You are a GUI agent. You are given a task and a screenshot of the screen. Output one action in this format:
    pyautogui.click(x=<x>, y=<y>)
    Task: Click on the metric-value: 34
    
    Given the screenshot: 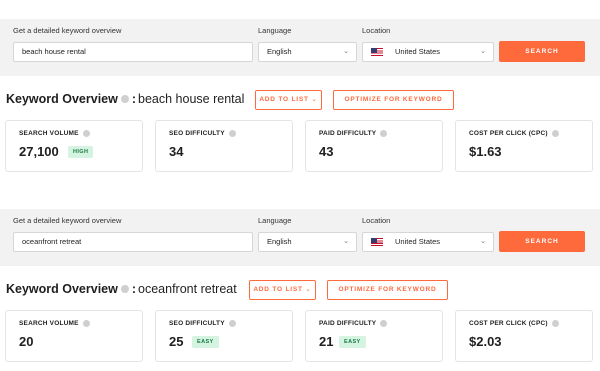 What is the action you would take?
    pyautogui.click(x=176, y=151)
    